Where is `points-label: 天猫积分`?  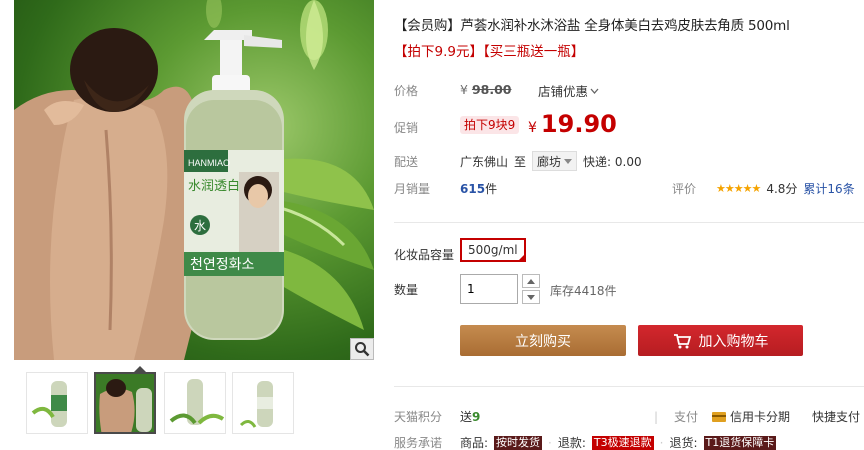
points-label: 天猫积分 is located at coordinates (418, 417).